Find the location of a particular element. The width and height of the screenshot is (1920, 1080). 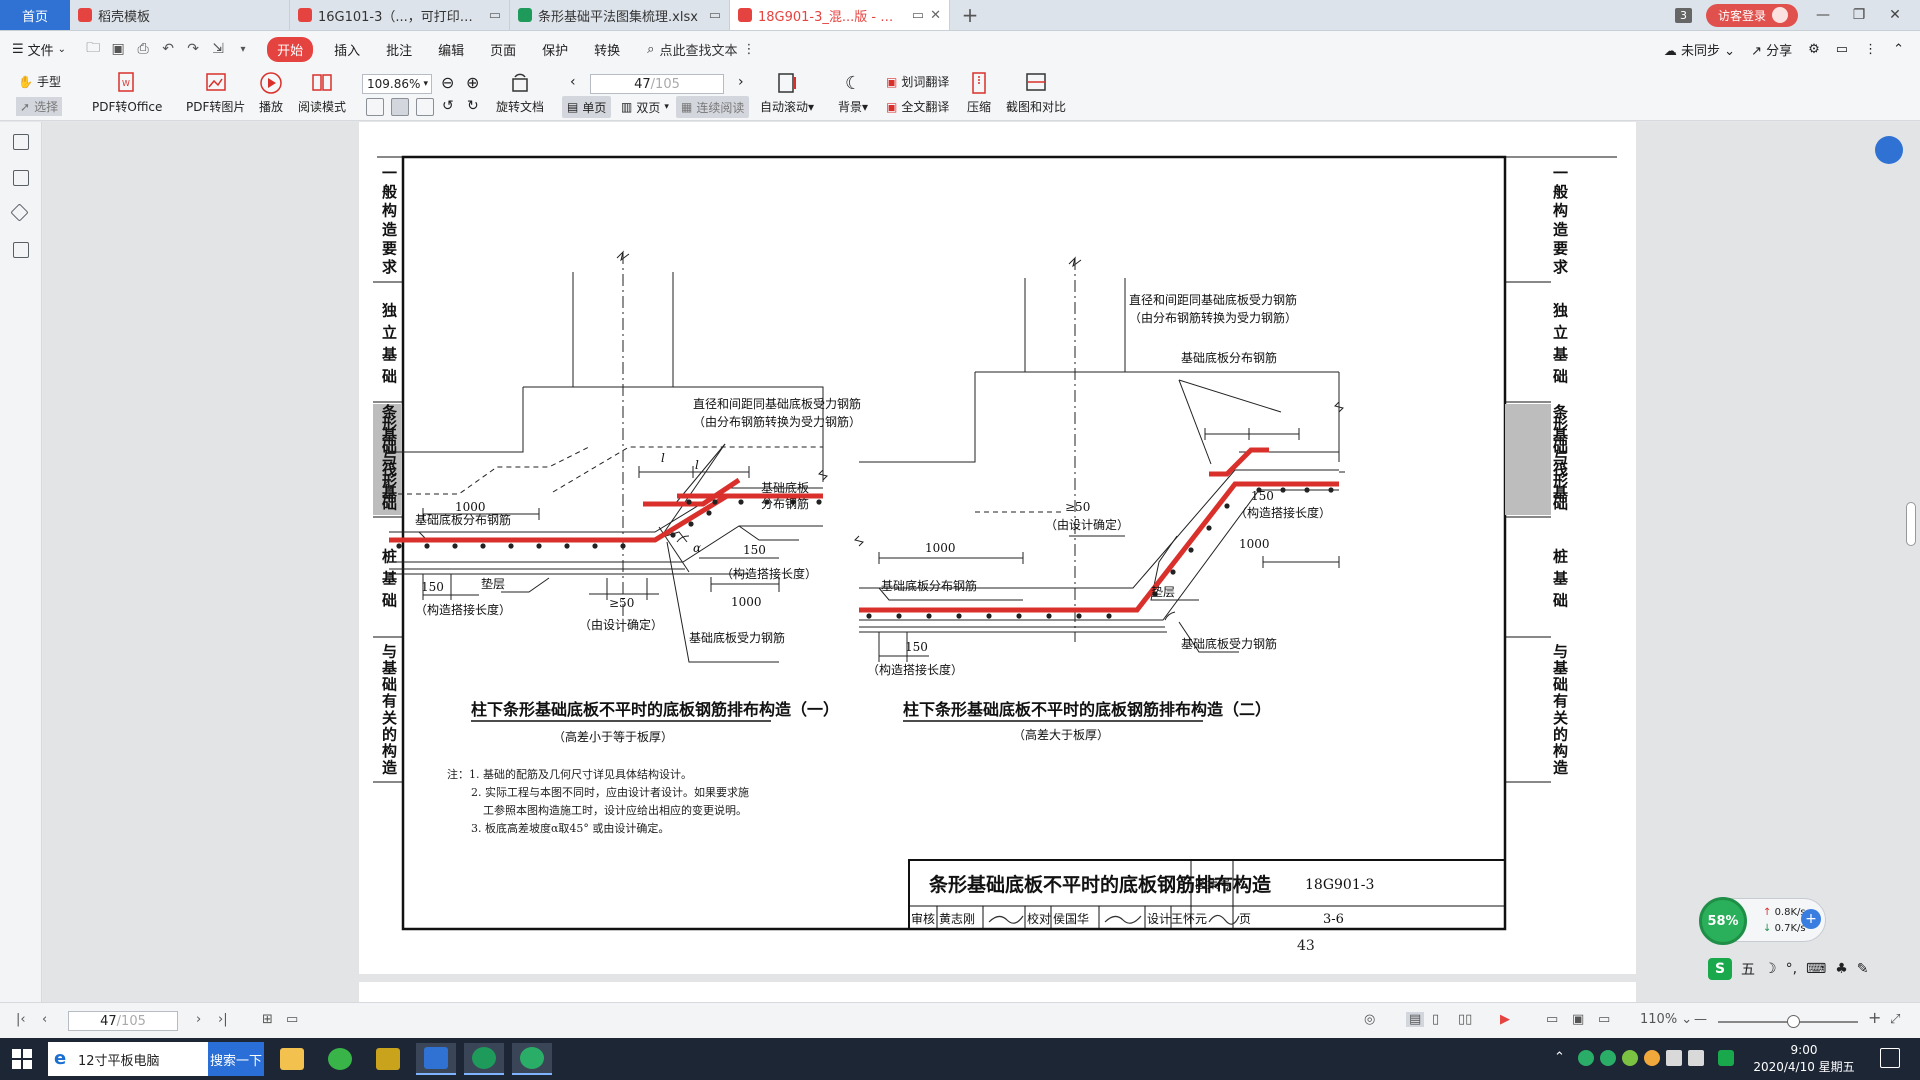

add-page-icon: ⊞ is located at coordinates (267, 1019).